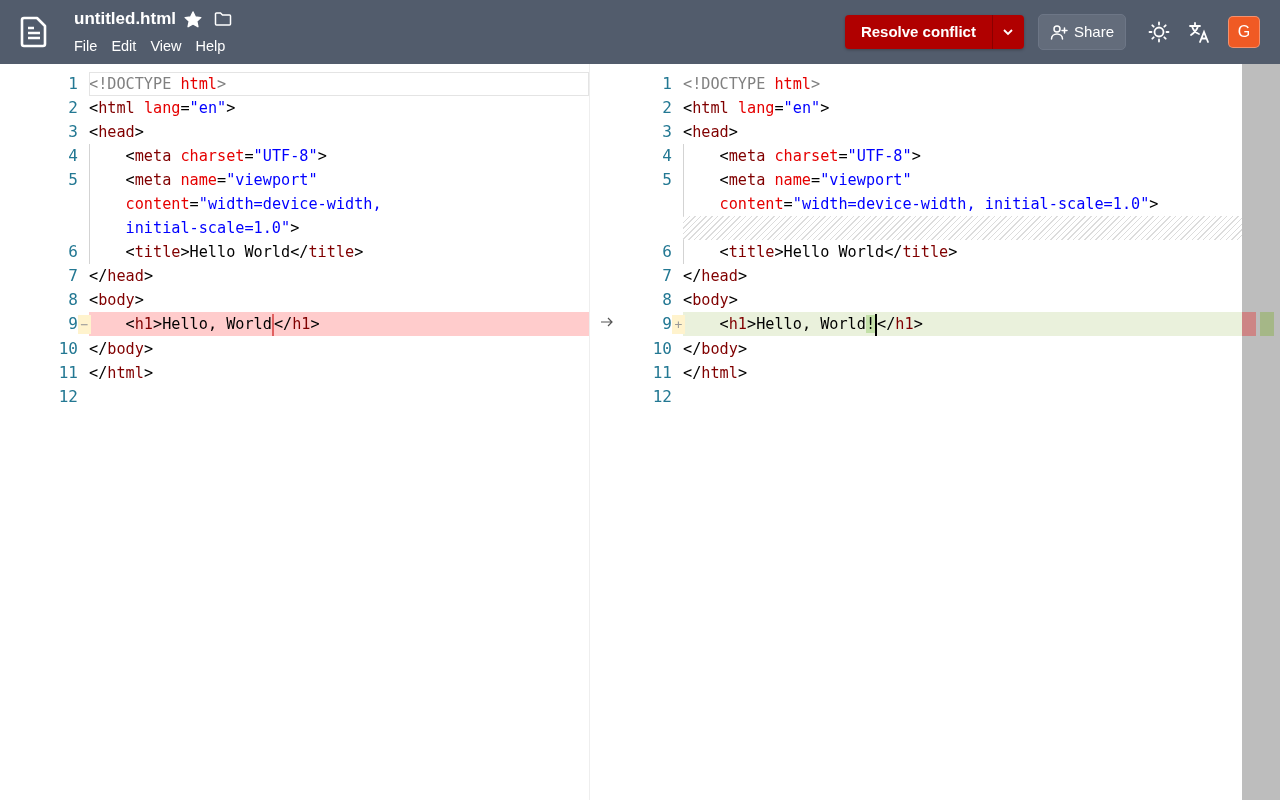 The height and width of the screenshot is (800, 1280). Describe the element at coordinates (34, 32) in the screenshot. I see `document-icon` at that location.